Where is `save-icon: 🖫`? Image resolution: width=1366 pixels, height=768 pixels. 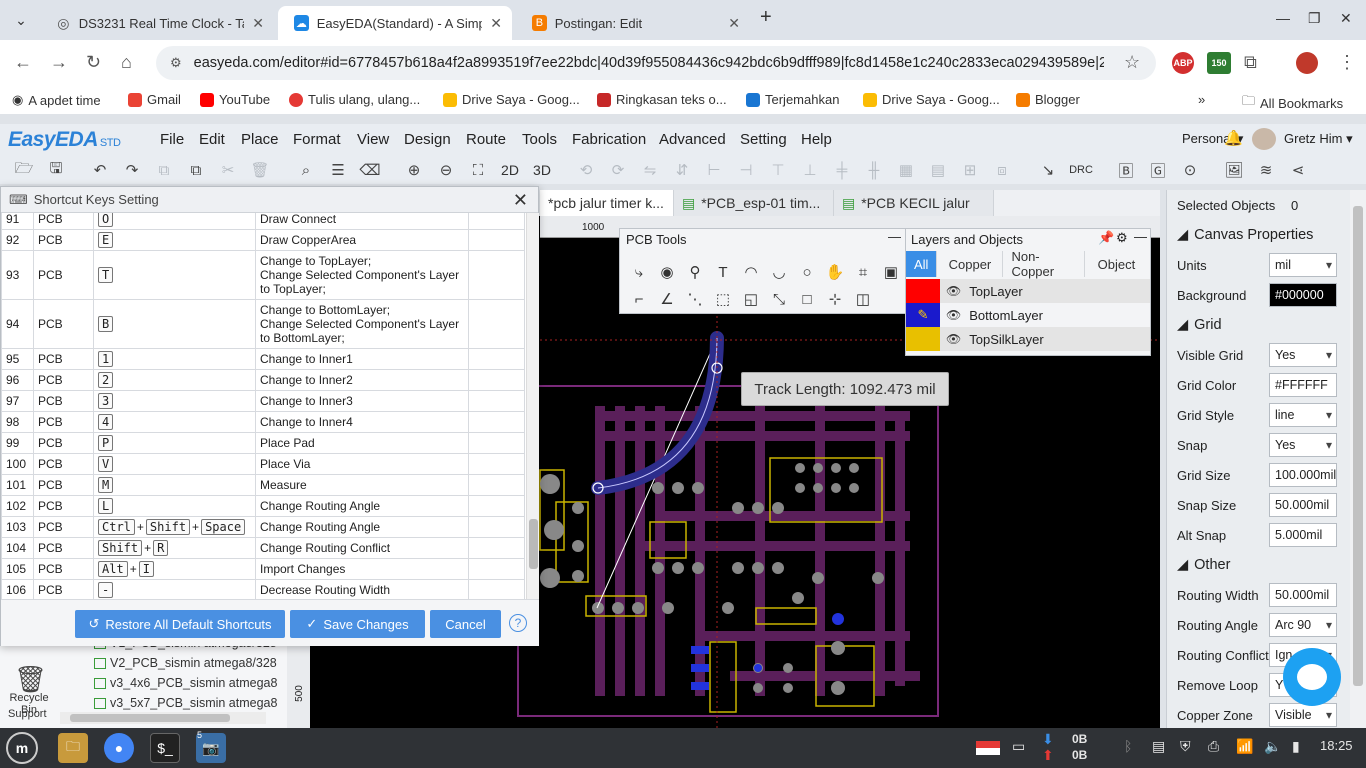 save-icon: 🖫 is located at coordinates (56, 170).